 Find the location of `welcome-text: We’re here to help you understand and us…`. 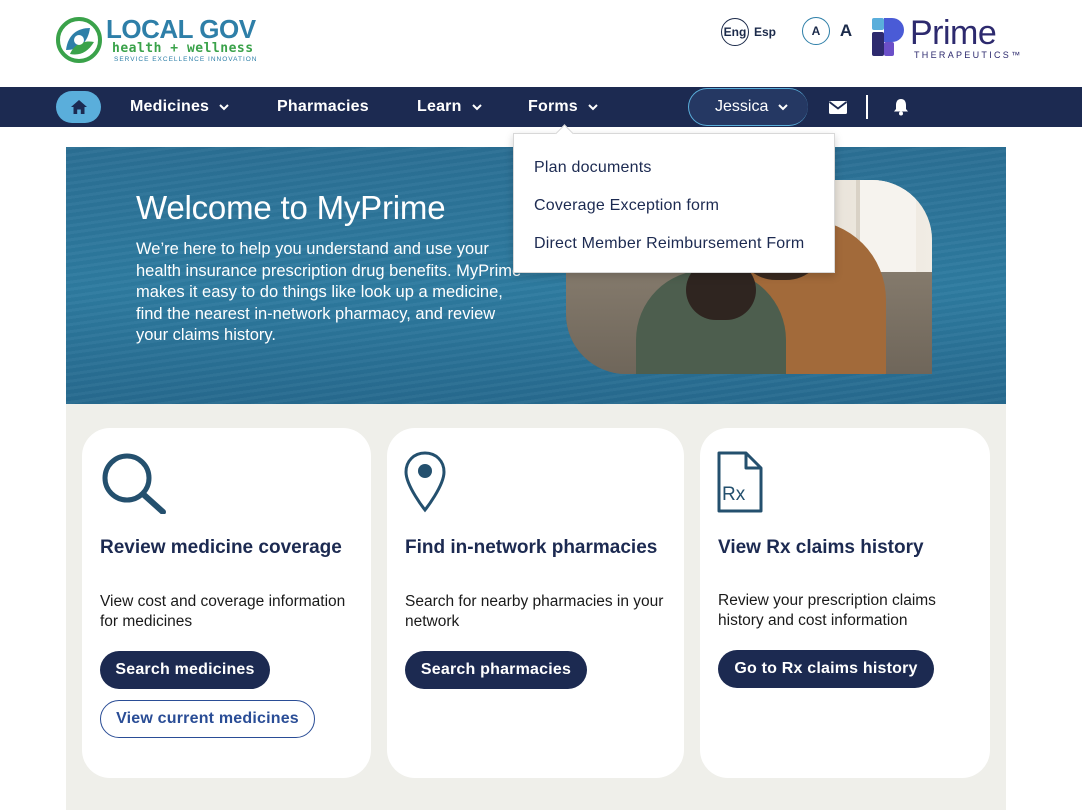

welcome-text: We’re here to help you understand and us… is located at coordinates (329, 292).